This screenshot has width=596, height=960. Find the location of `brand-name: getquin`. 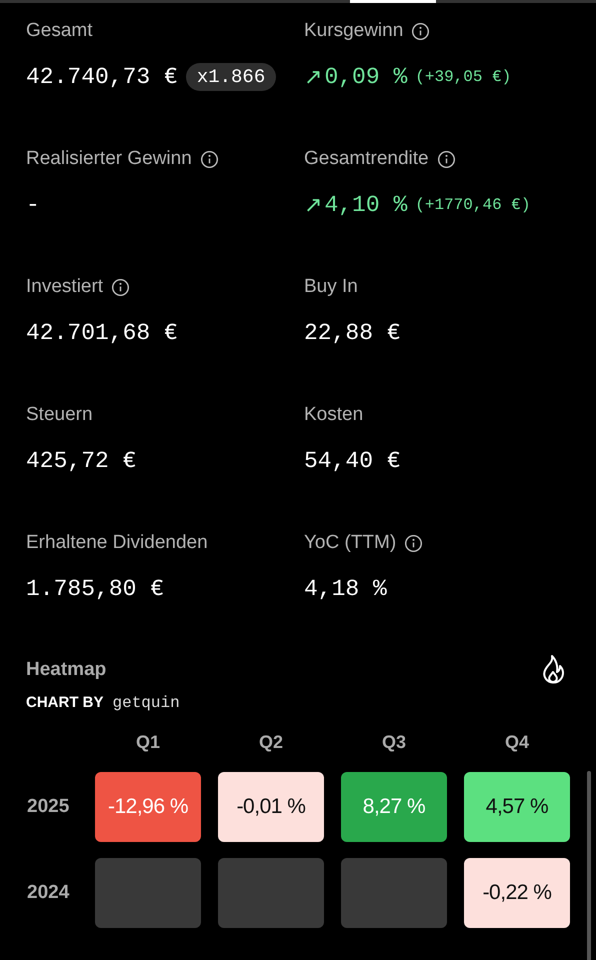

brand-name: getquin is located at coordinates (146, 703).